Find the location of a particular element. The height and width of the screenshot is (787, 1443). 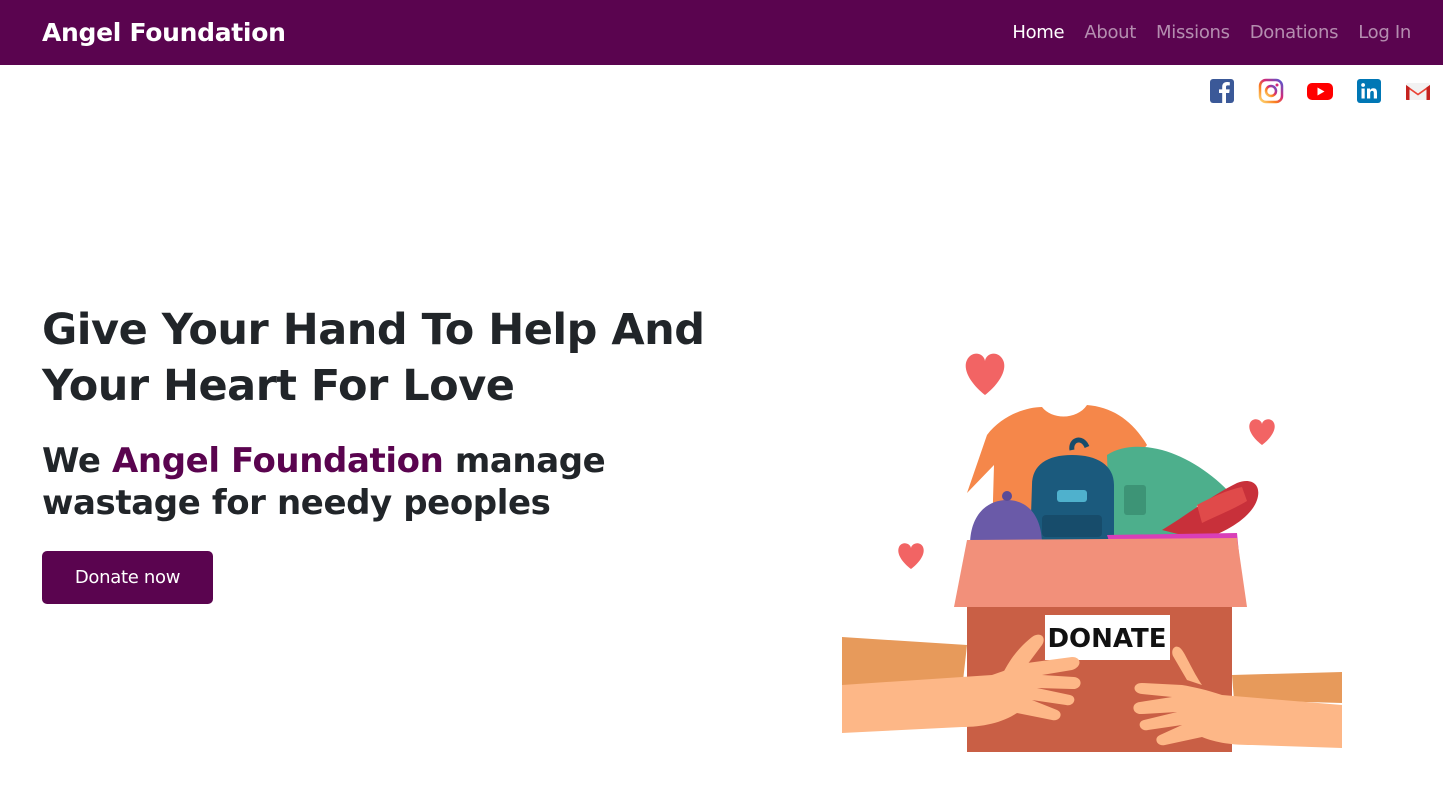

linkedin-icon is located at coordinates (1369, 91).